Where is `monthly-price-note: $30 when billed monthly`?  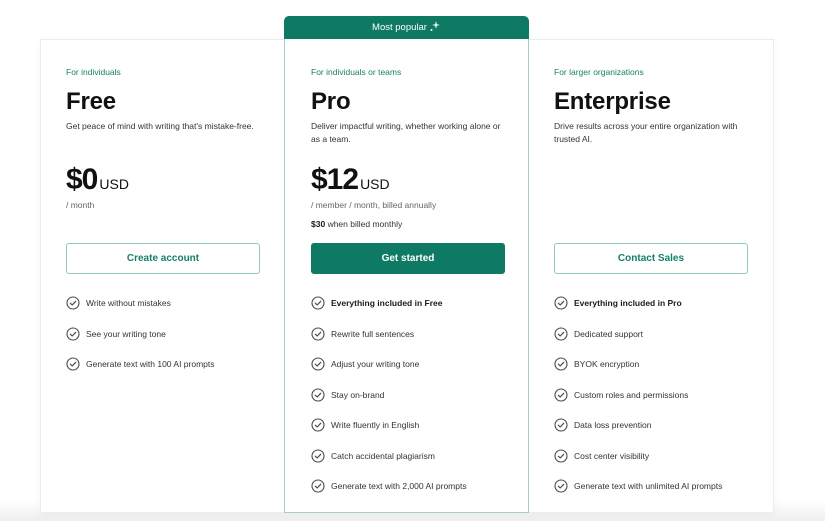
monthly-price-note: $30 when billed monthly is located at coordinates (356, 224).